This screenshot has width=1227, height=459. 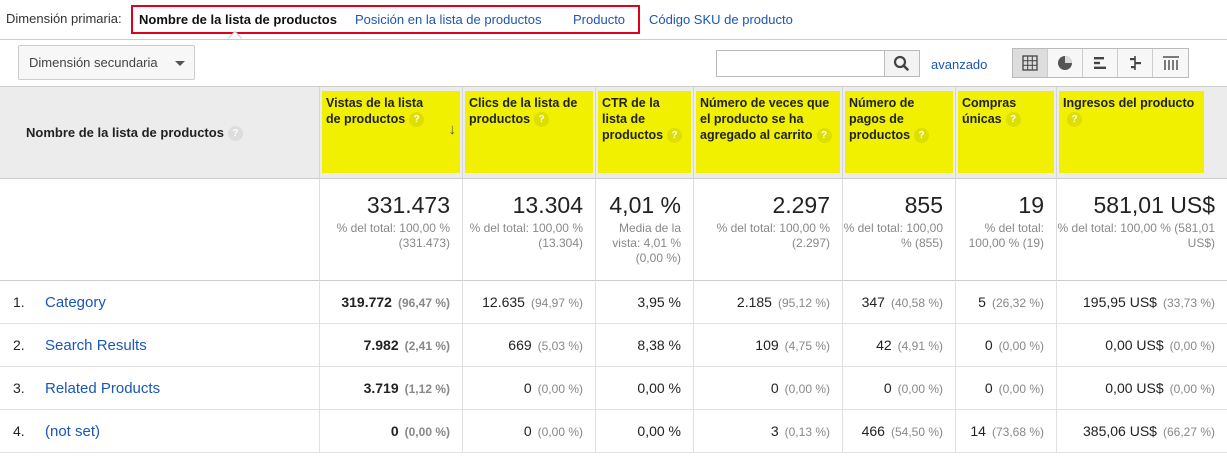 I want to click on table-view-icon, so click(x=1030, y=63).